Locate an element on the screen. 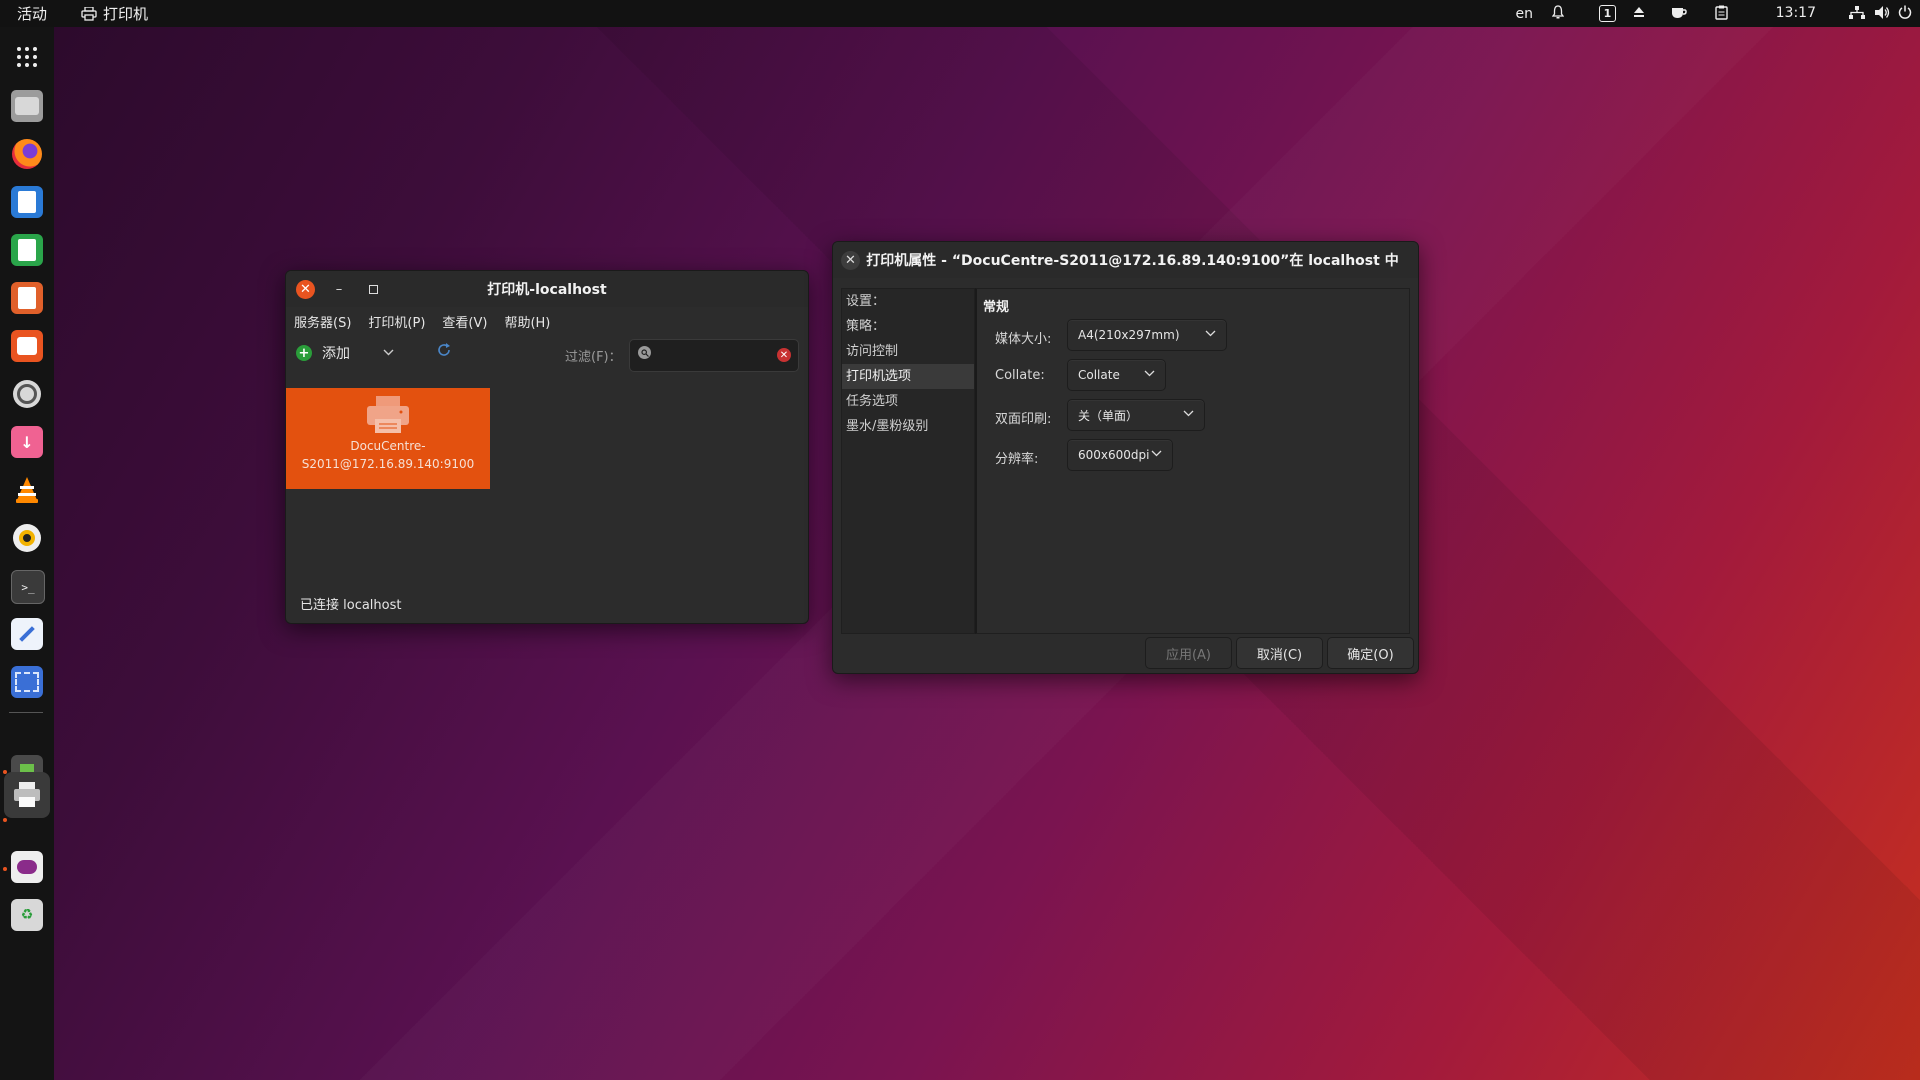  sidebar-item-access-control: 访问控制 is located at coordinates (908, 351).